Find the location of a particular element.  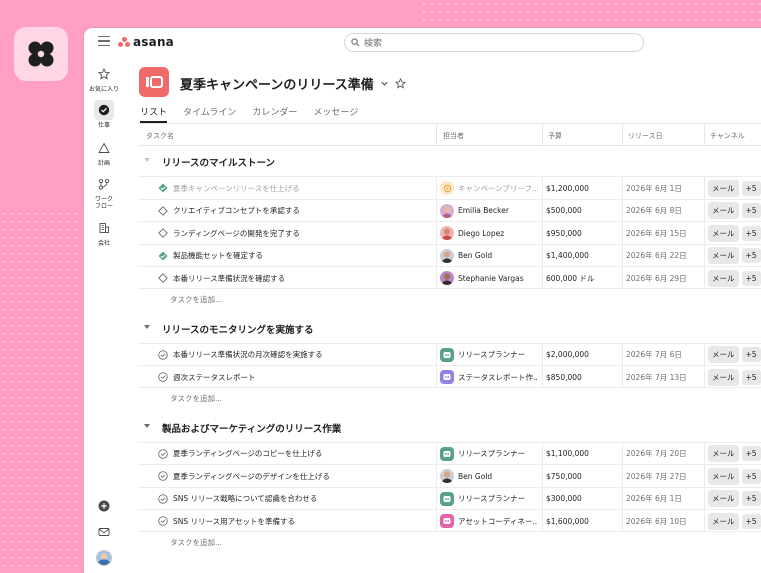

avatar is located at coordinates (447, 233).